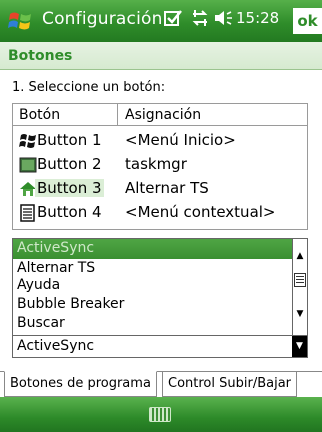 The image size is (322, 432). I want to click on column-divider, so click(117, 115).